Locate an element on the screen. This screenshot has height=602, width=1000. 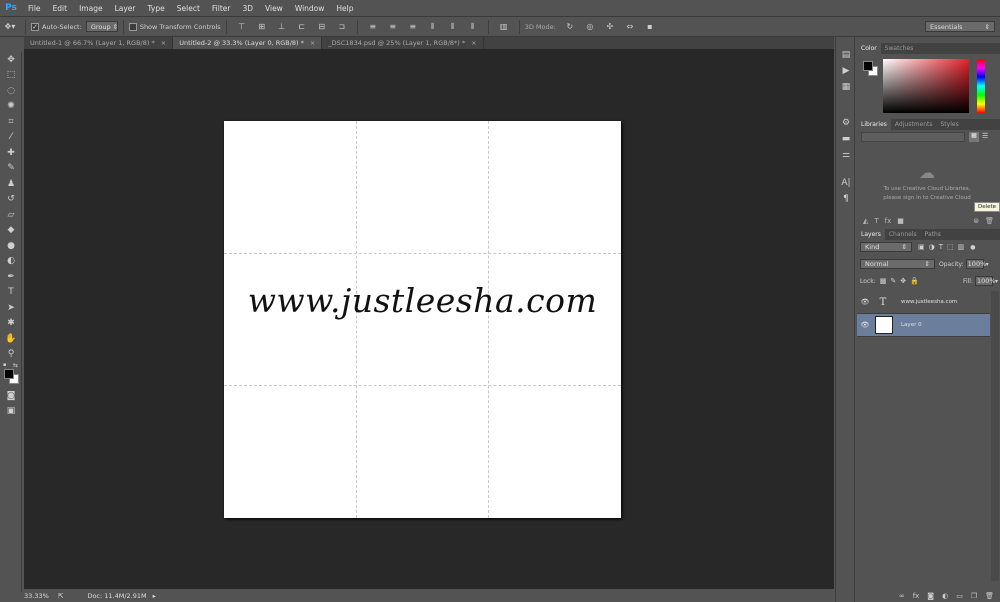
eraser-tool-icon: ▱ is located at coordinates (11, 215).